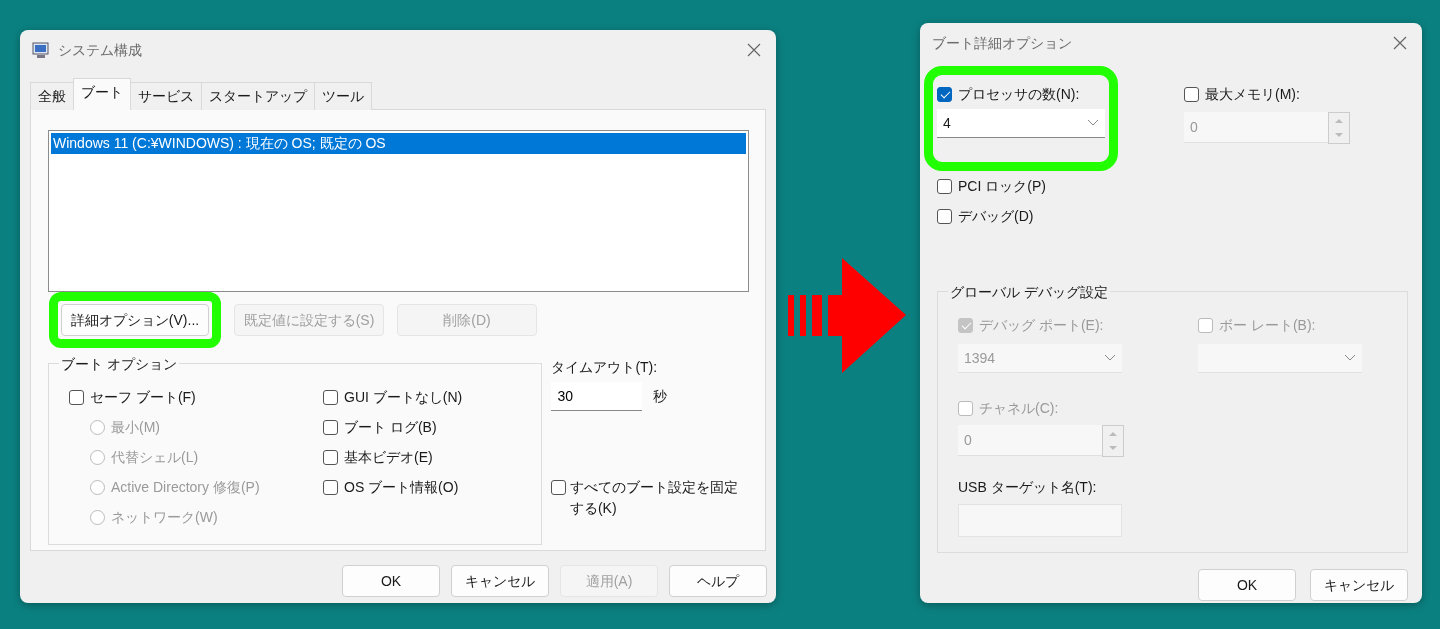 This screenshot has height=629, width=1440. What do you see at coordinates (166, 96) in the screenshot?
I see `tab: サービス` at bounding box center [166, 96].